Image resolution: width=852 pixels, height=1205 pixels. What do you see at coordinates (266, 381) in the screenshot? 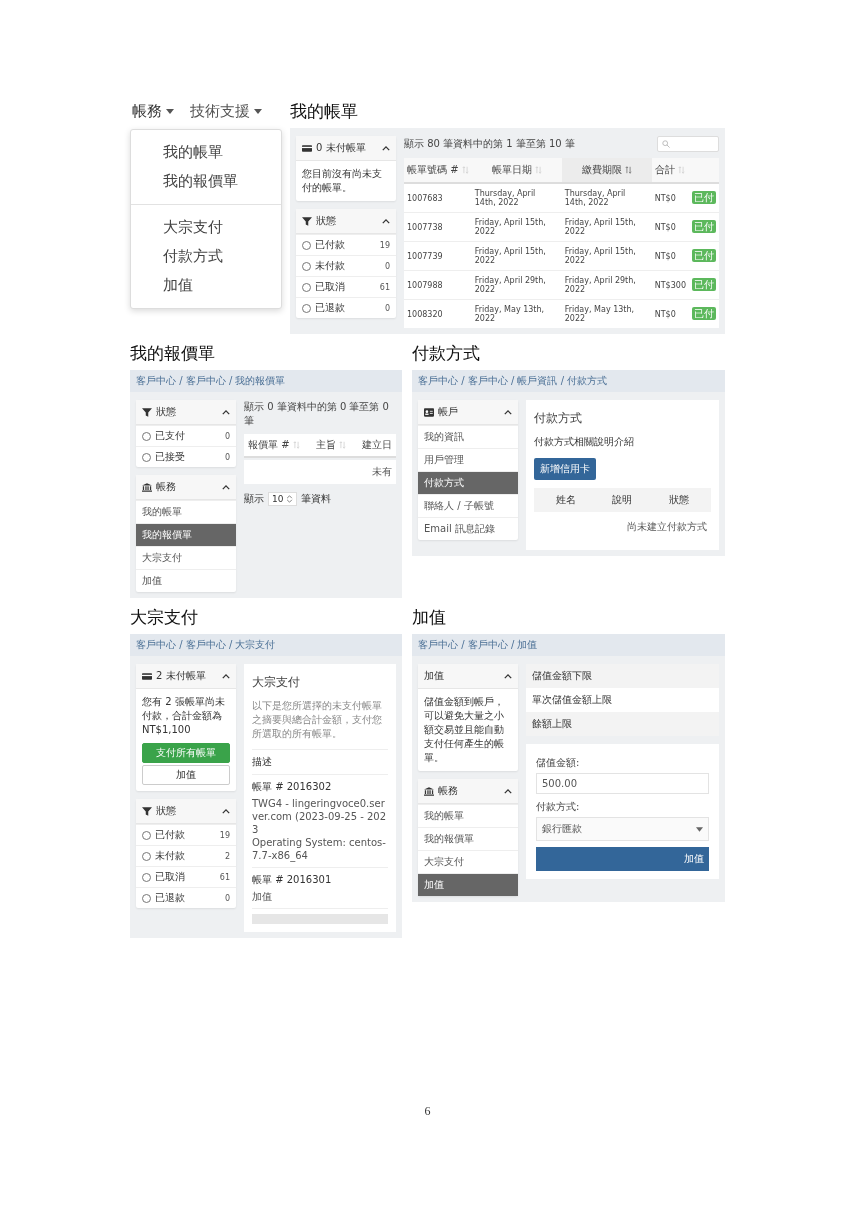
I see `breadcrumb: 客戶中心 / 客戶中心 / 我的報價單` at bounding box center [266, 381].